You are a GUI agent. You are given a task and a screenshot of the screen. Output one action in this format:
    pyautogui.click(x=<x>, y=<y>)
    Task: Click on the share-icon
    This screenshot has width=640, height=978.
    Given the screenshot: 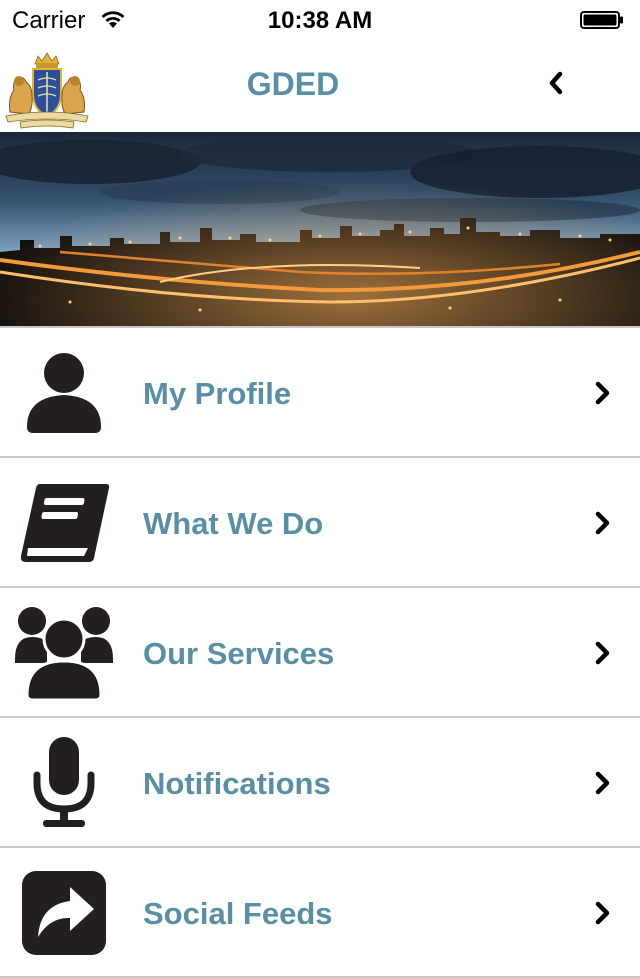 What is the action you would take?
    pyautogui.click(x=64, y=913)
    